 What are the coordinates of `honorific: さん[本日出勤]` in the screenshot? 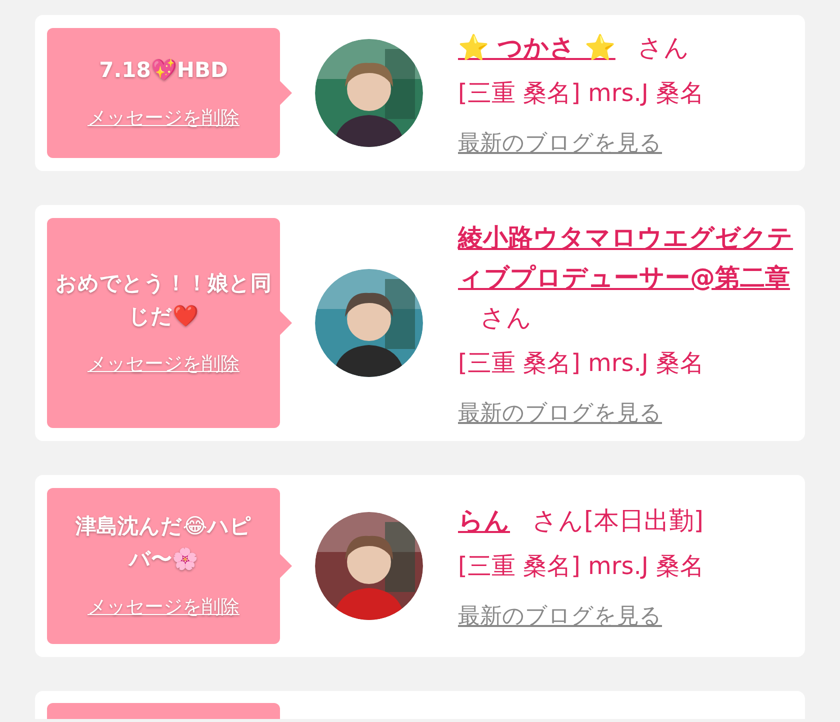 It's located at (618, 520).